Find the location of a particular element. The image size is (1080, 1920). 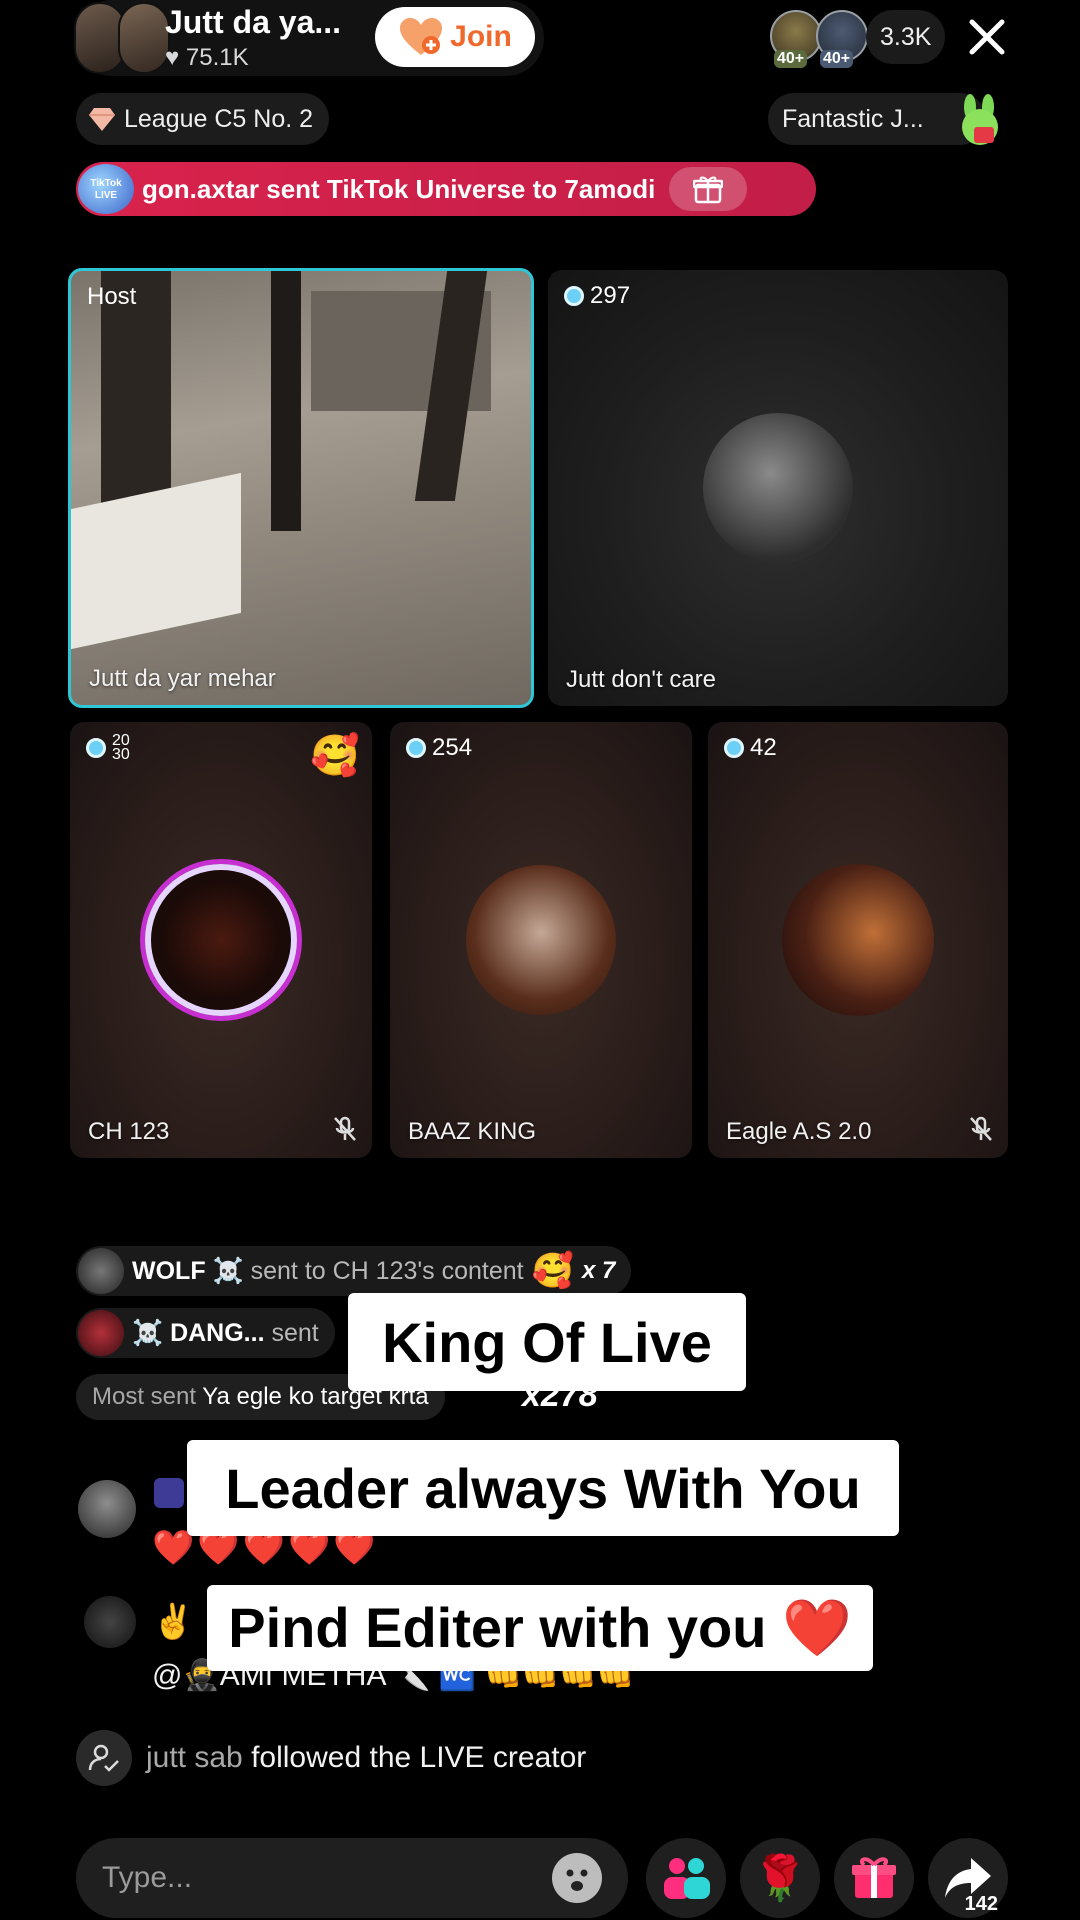

share-button: 142 is located at coordinates (968, 1878).